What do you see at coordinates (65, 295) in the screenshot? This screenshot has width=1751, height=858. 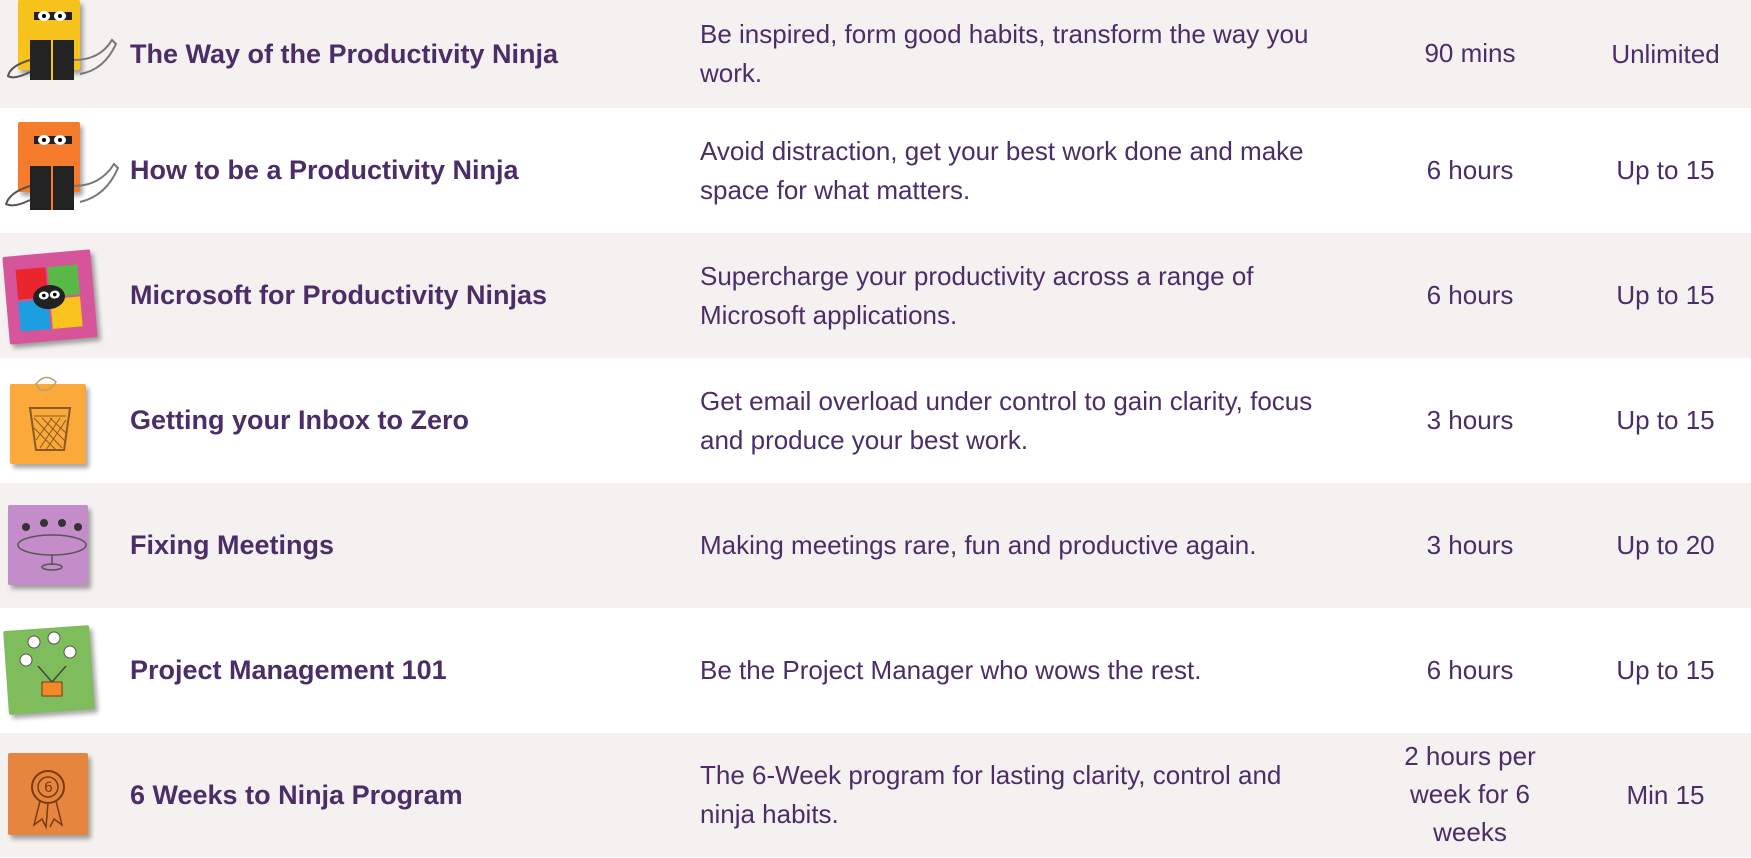 I see `ninja-windows-icon` at bounding box center [65, 295].